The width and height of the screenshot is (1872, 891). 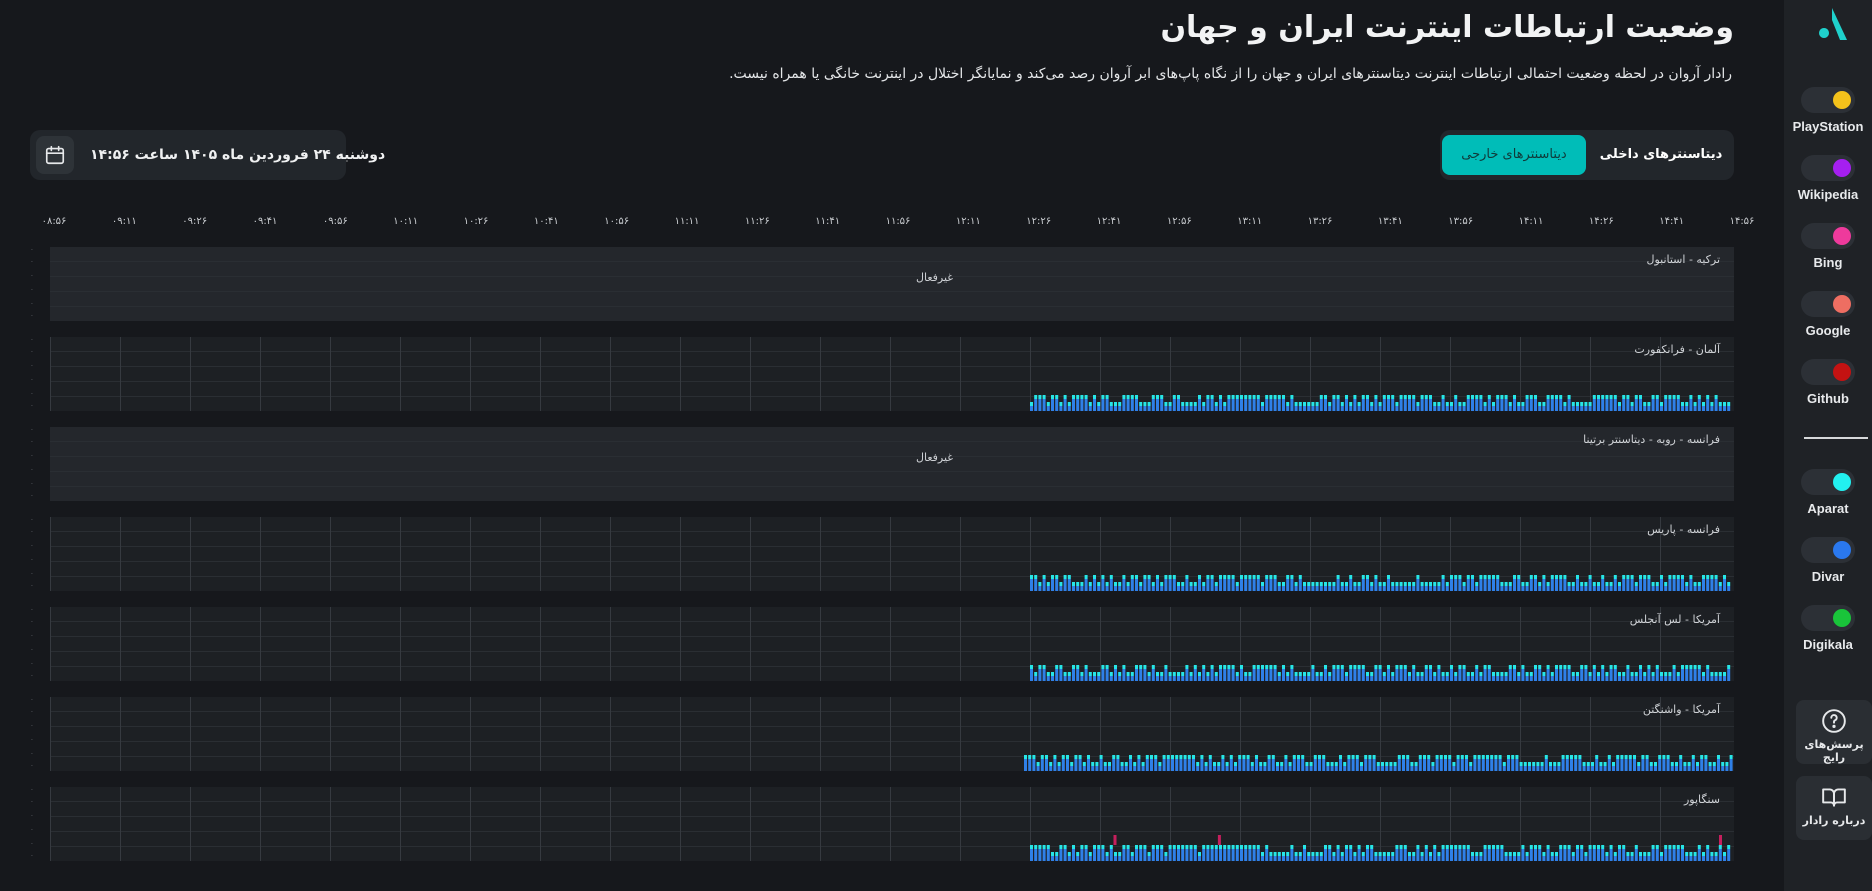 I want to click on tab-domestic-datacenters: دیتاسنترهای داخلی, so click(x=1661, y=155).